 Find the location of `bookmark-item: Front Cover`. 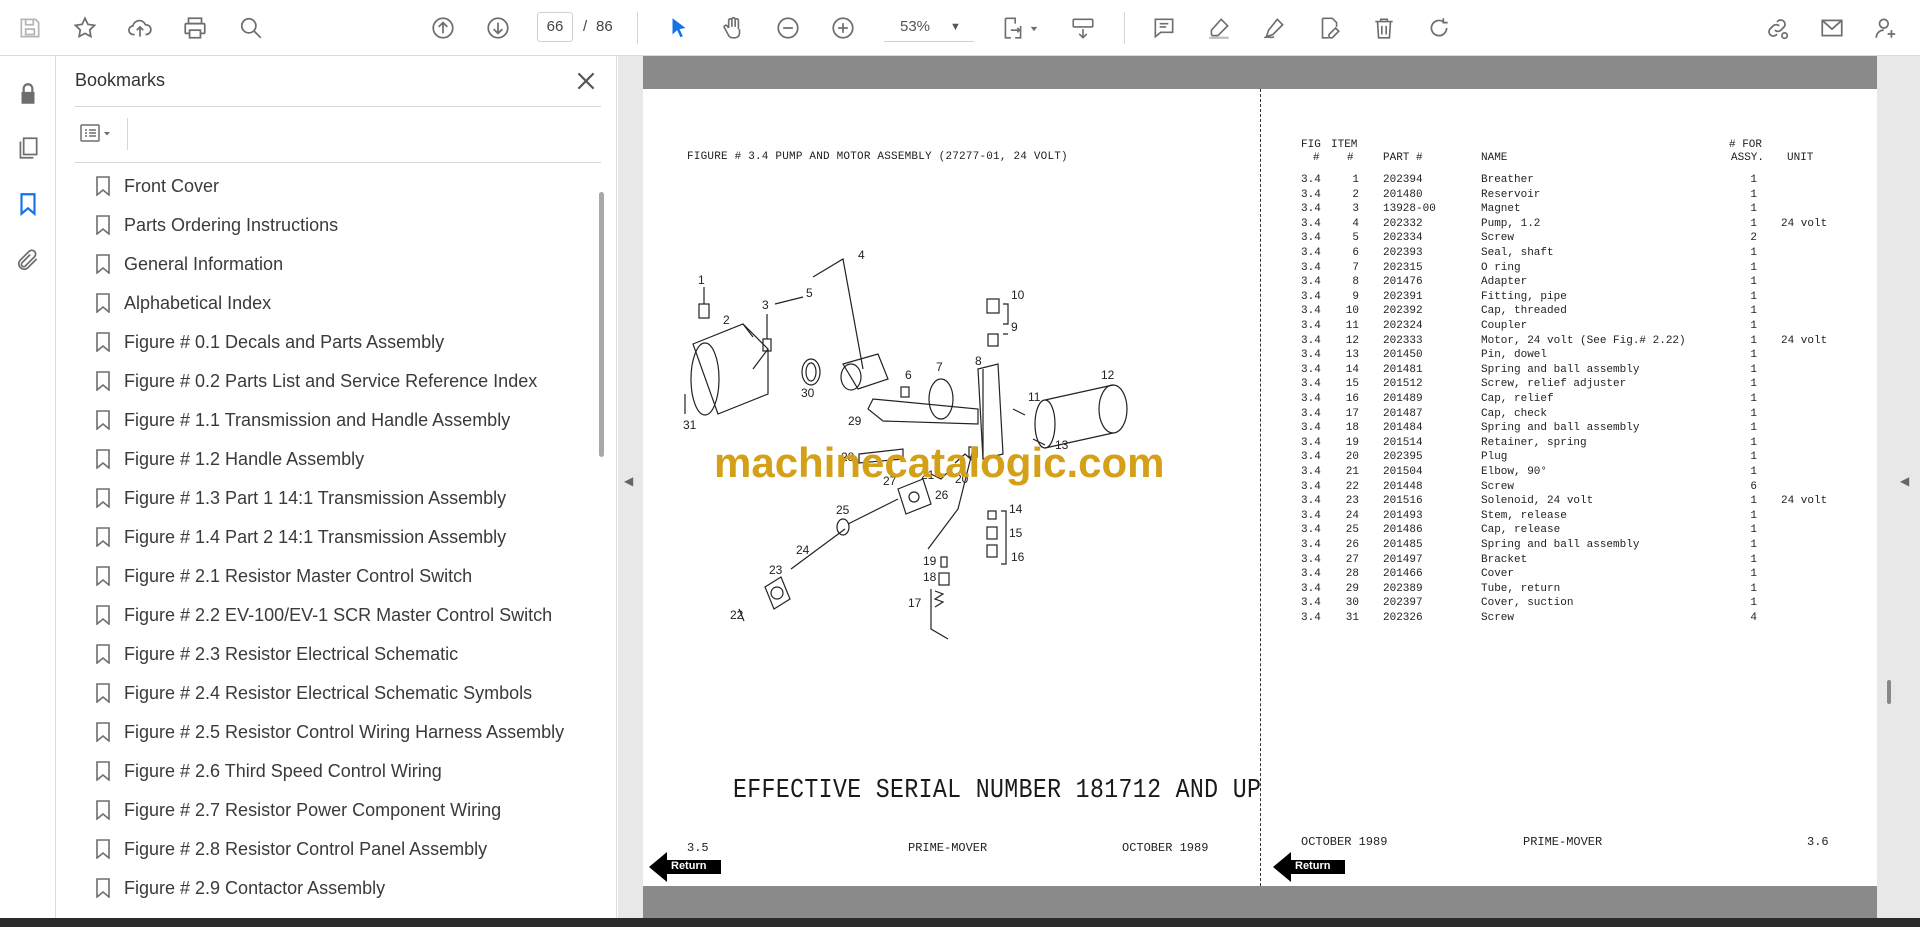

bookmark-item: Front Cover is located at coordinates (325, 186).